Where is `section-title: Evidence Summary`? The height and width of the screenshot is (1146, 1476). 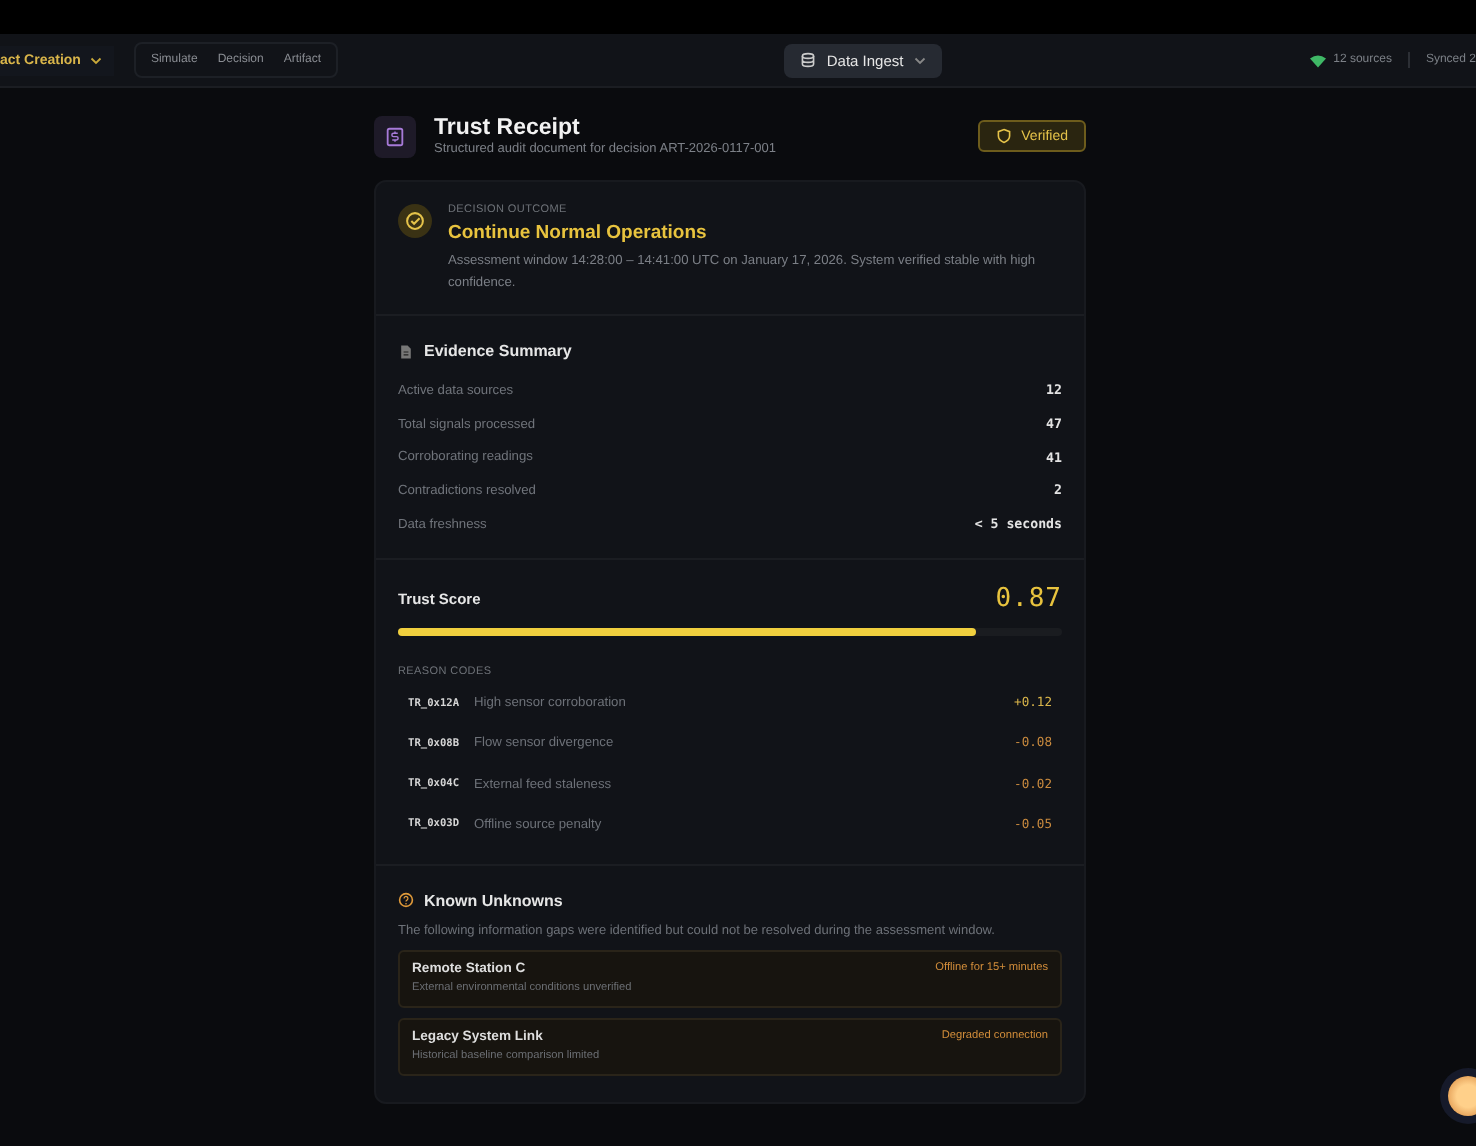
section-title: Evidence Summary is located at coordinates (498, 351).